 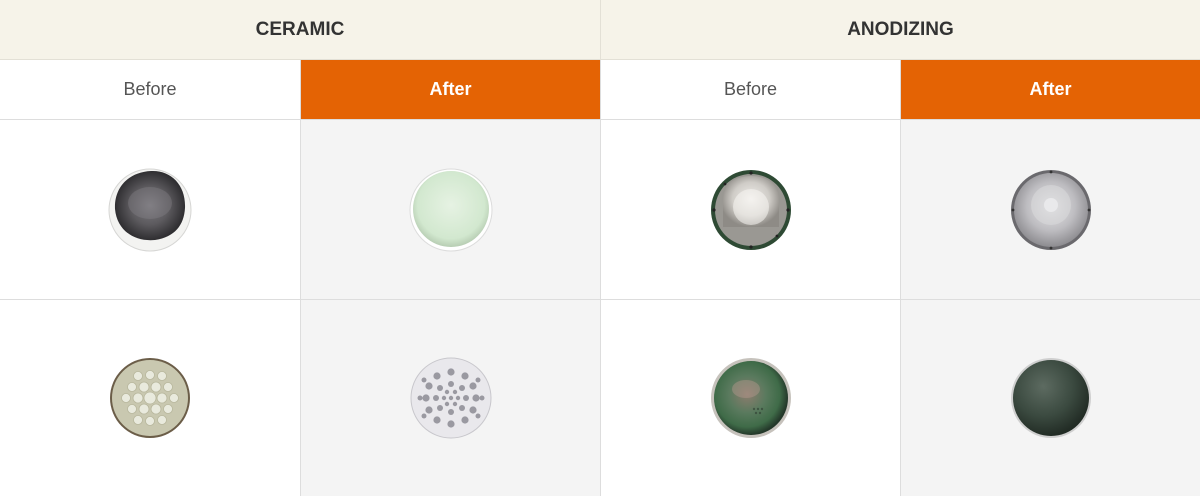 I want to click on pale-green-ceramic-disc-image, so click(x=450, y=209).